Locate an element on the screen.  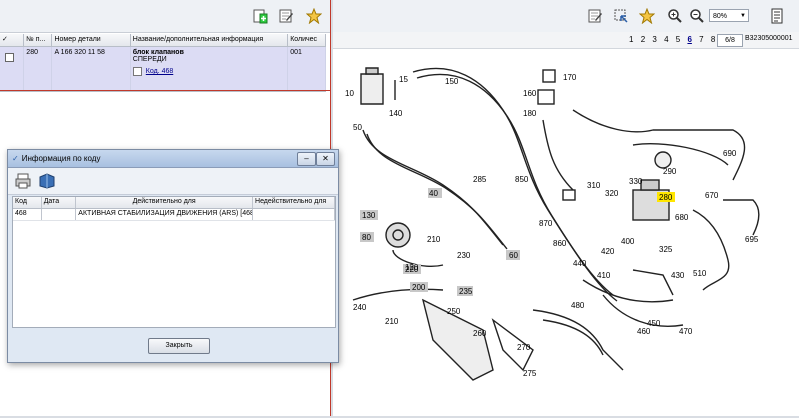
part-label-10: 10 is located at coordinates (349, 93).